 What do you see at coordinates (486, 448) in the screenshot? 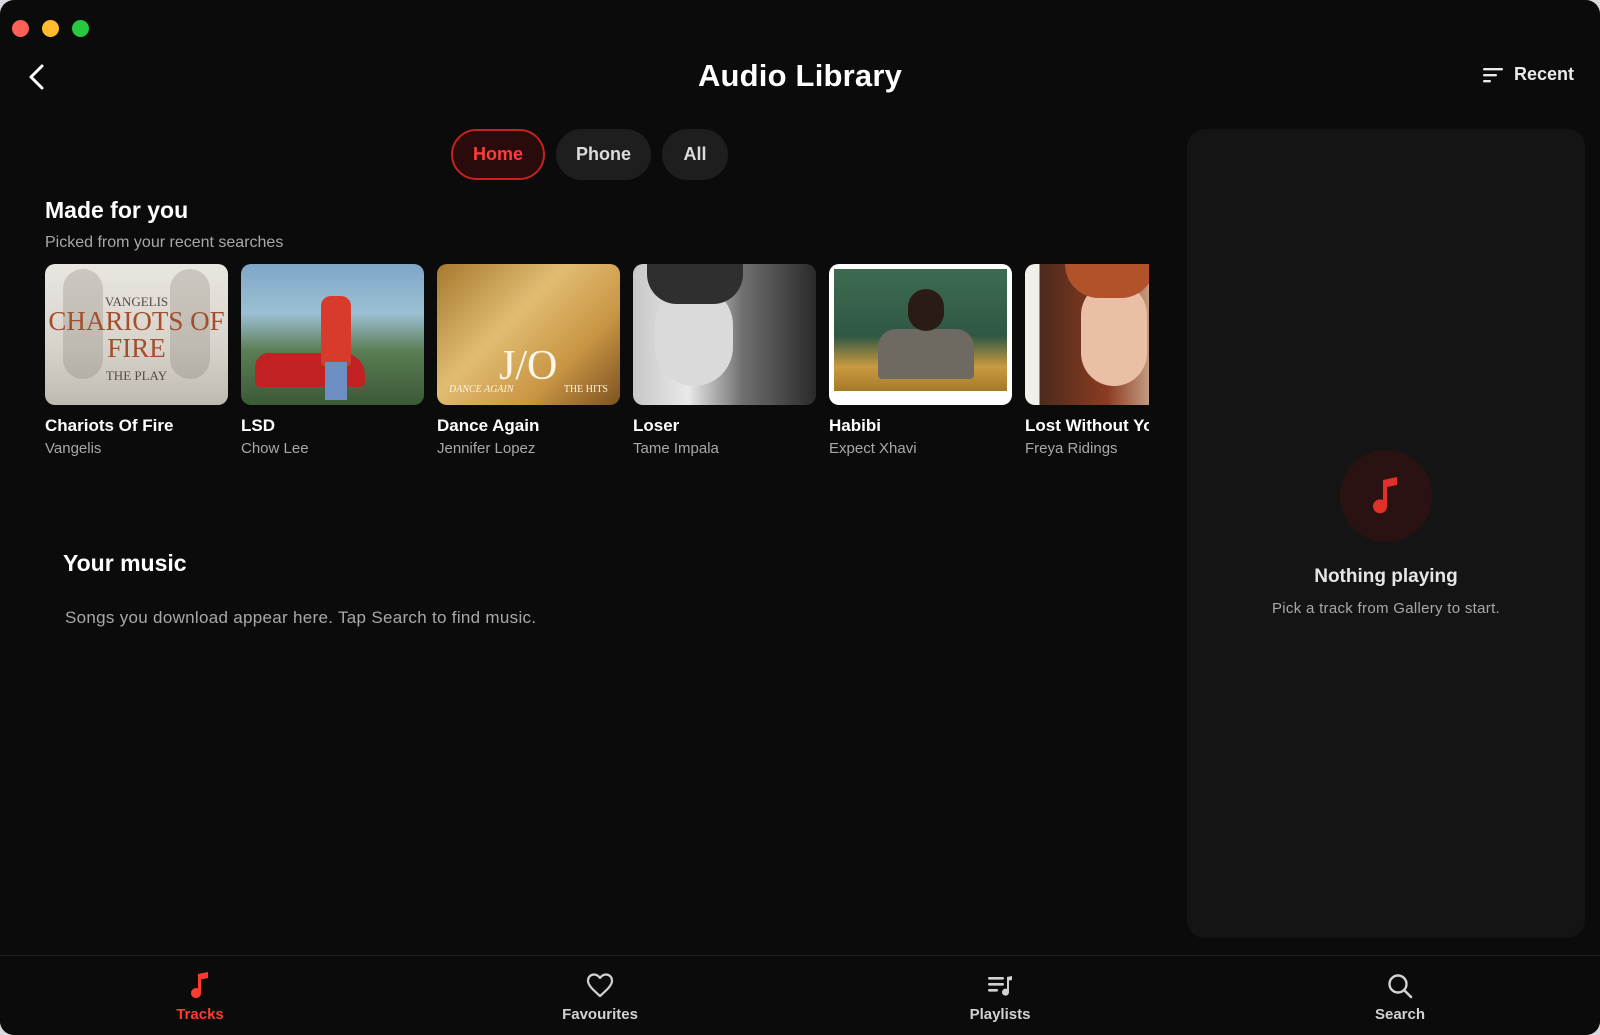
I see `album-artist: Jennifer Lopez` at bounding box center [486, 448].